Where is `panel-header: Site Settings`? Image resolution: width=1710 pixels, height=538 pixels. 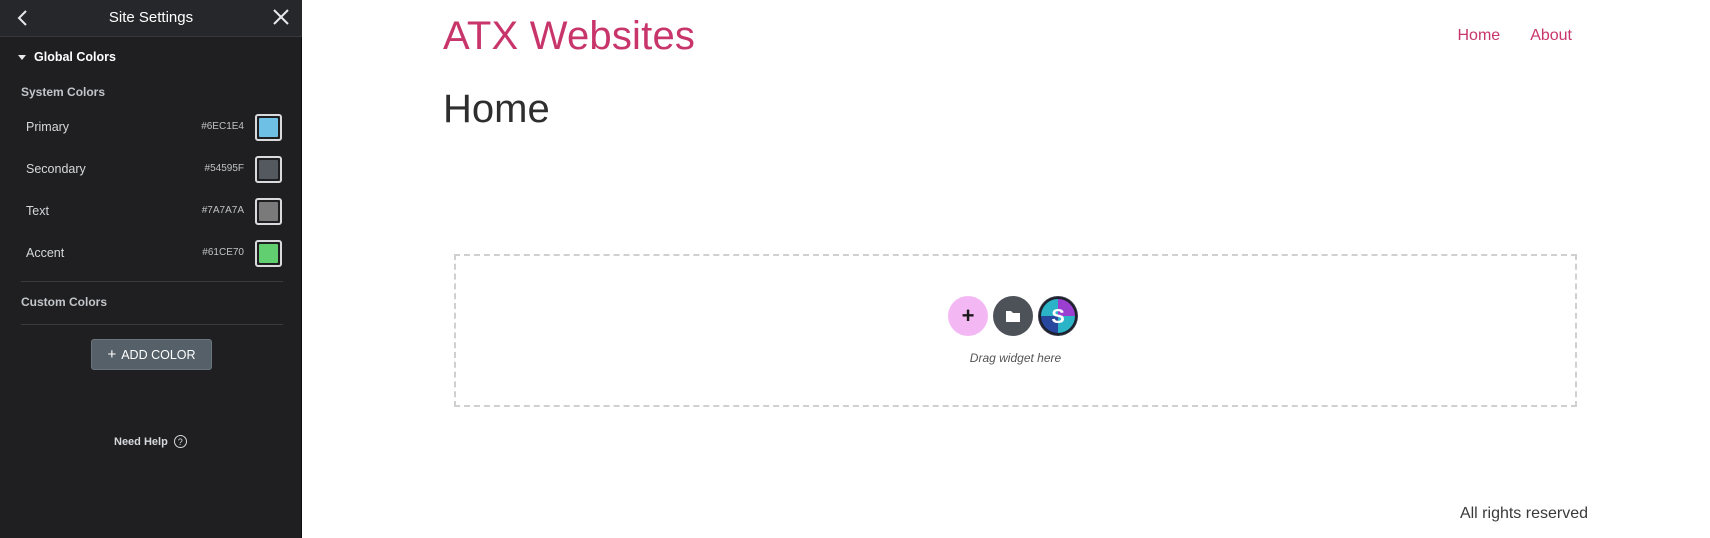
panel-header: Site Settings is located at coordinates (151, 18).